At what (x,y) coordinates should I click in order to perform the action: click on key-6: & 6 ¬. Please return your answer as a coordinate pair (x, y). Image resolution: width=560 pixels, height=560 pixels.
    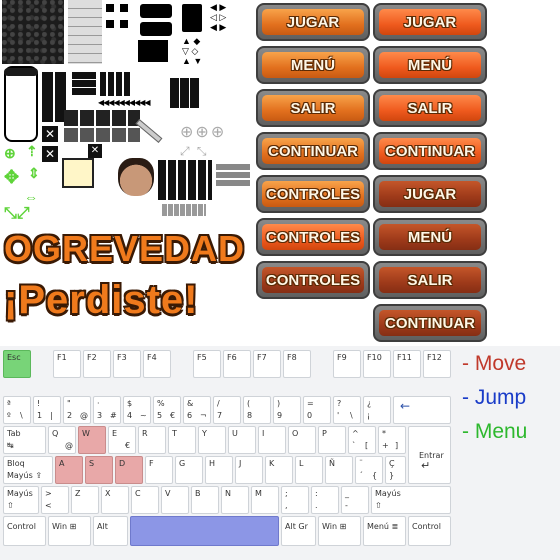
    Looking at the image, I should click on (197, 410).